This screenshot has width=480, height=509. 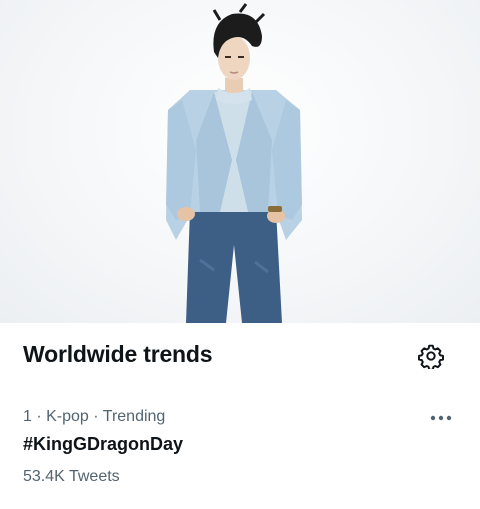 What do you see at coordinates (67, 416) in the screenshot?
I see `trend-category: K-pop` at bounding box center [67, 416].